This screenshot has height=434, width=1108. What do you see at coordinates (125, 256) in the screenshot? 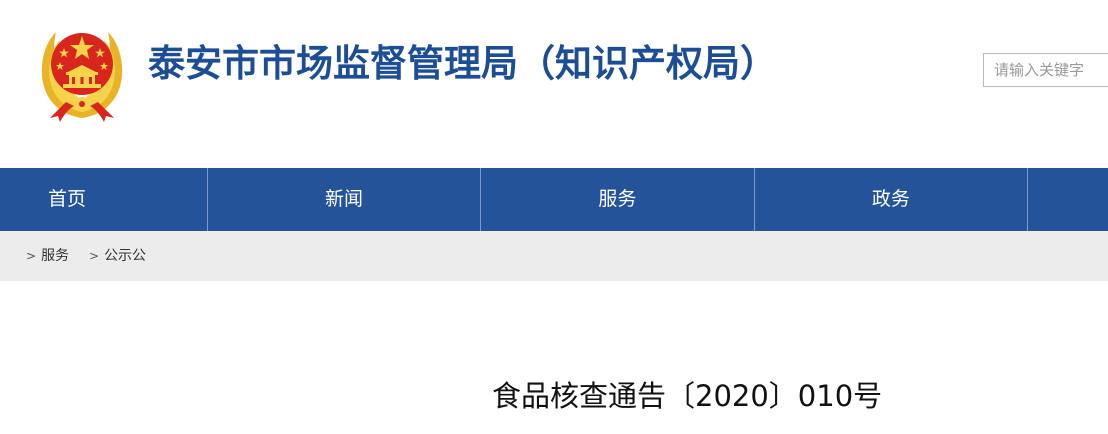
I see `breadcrumb-label: 公示公` at bounding box center [125, 256].